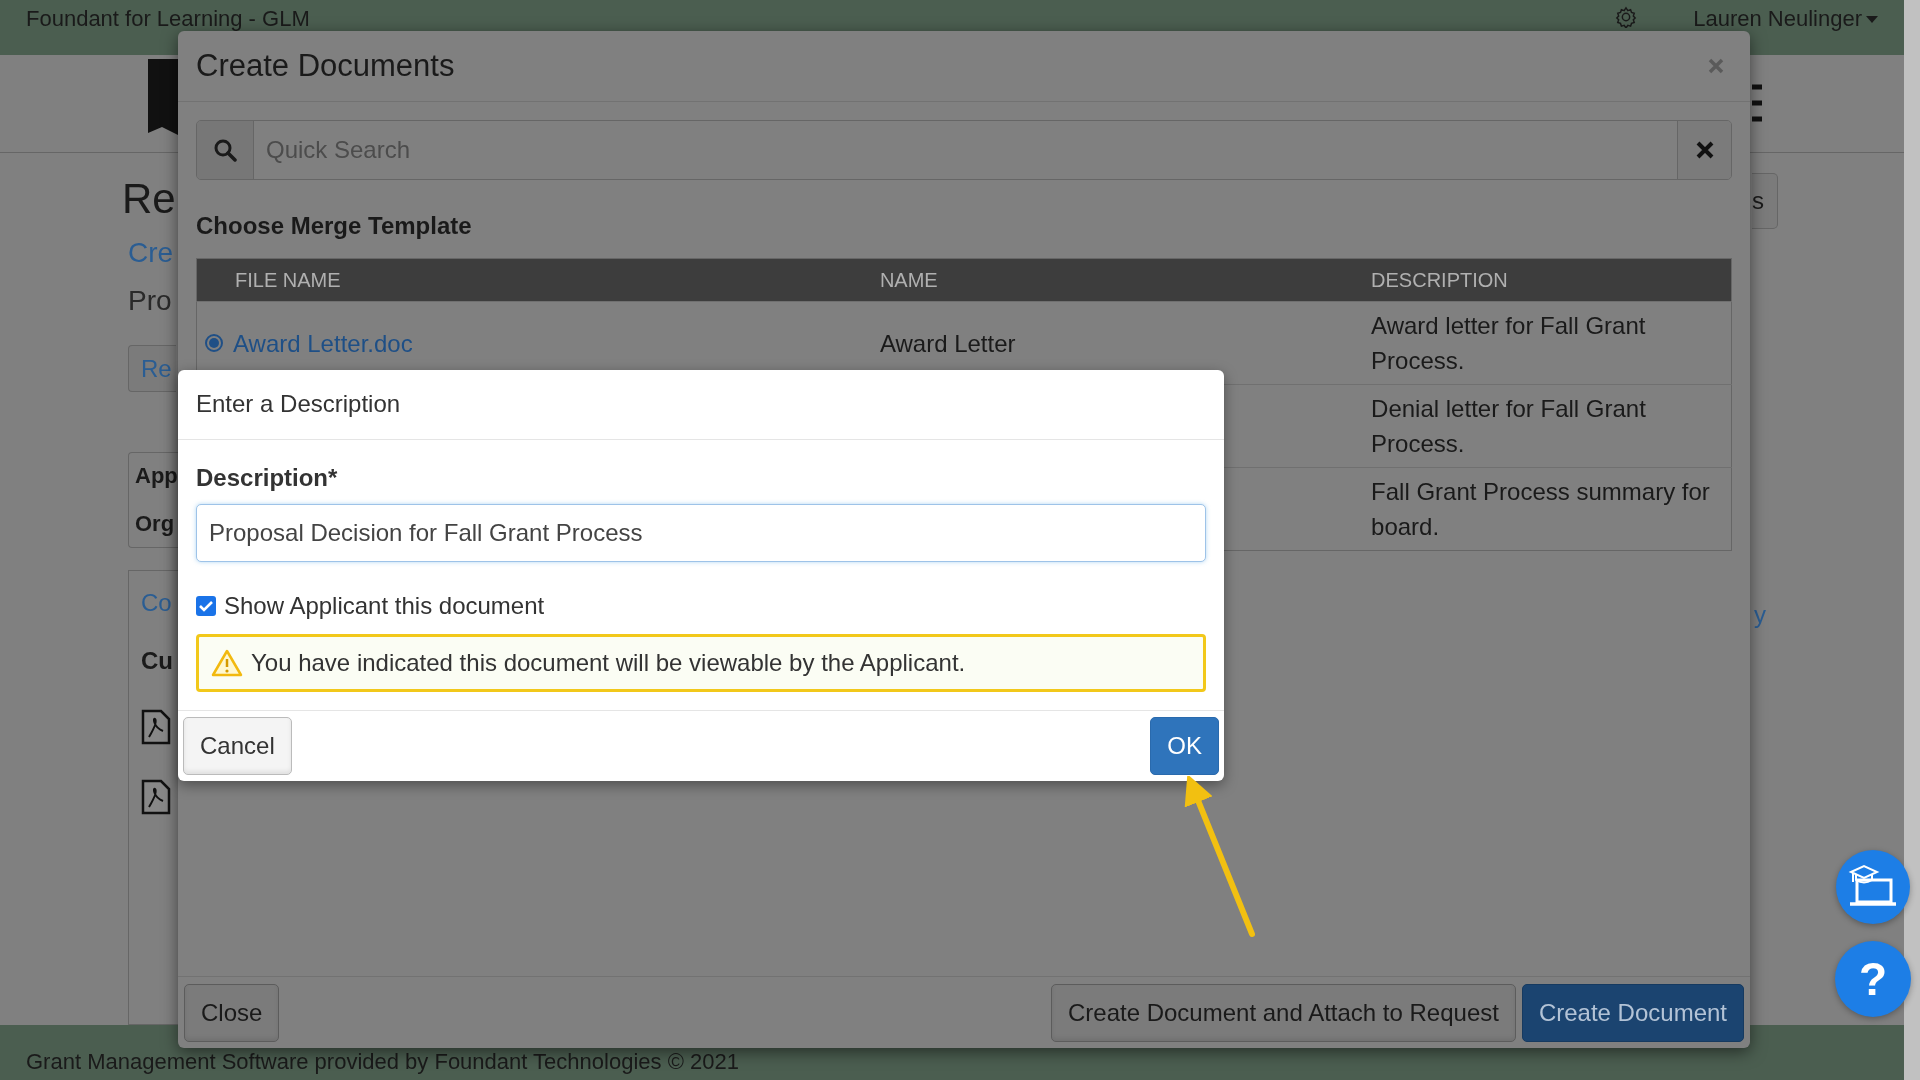  Describe the element at coordinates (1757, 103) in the screenshot. I see `menu-icon` at that location.